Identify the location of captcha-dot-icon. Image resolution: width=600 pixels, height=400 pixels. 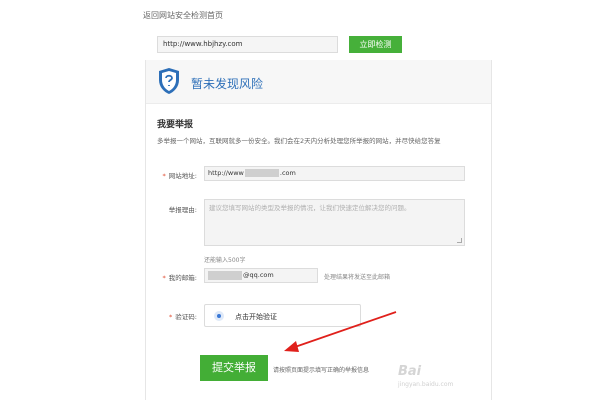
(219, 316).